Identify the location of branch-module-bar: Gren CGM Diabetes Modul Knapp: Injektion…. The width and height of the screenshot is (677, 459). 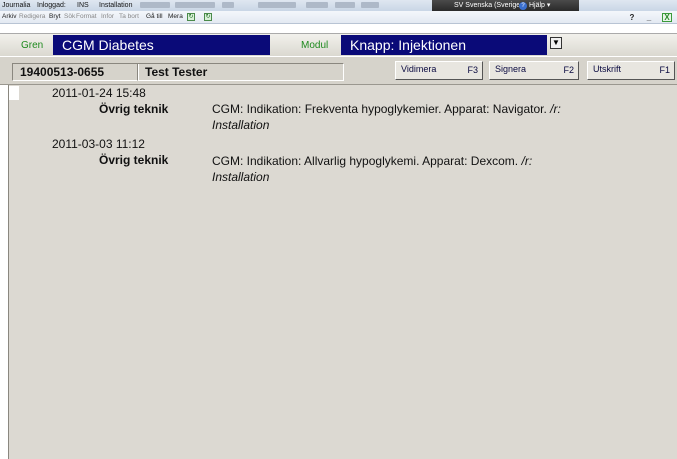
(338, 45).